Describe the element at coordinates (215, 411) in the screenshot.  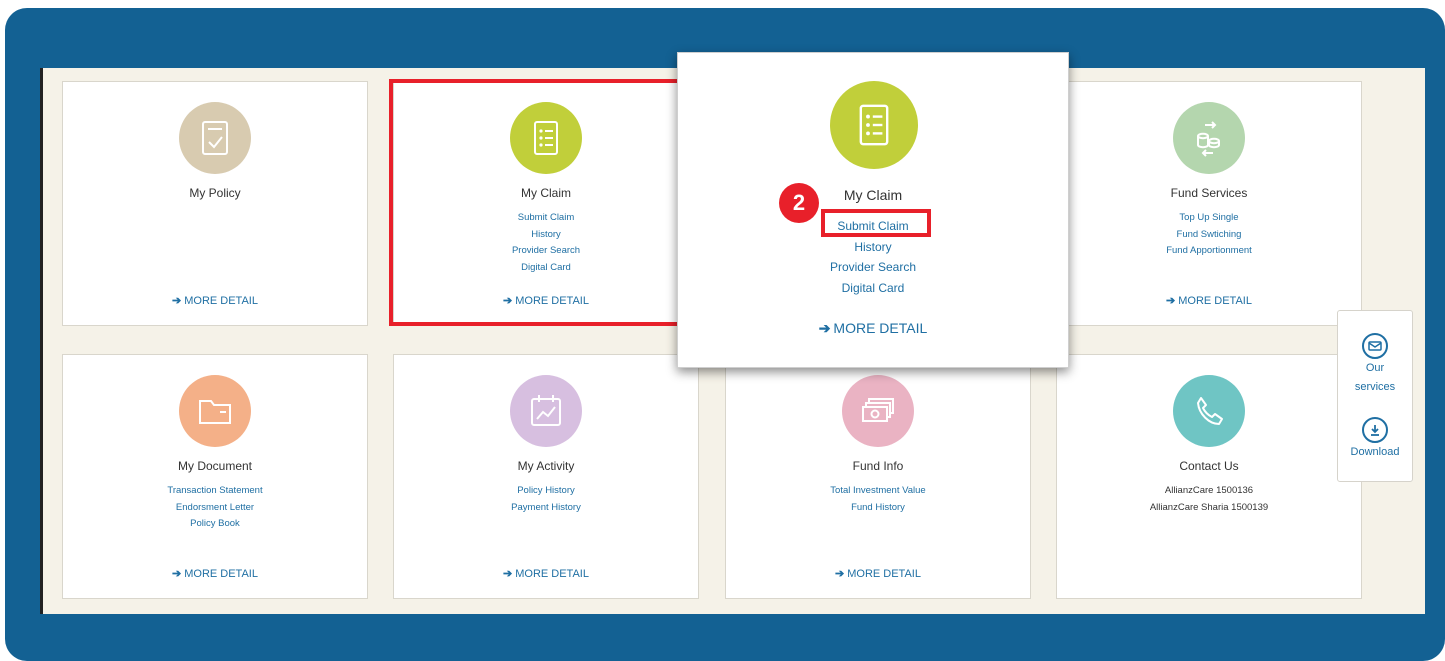
I see `folder-icon` at that location.